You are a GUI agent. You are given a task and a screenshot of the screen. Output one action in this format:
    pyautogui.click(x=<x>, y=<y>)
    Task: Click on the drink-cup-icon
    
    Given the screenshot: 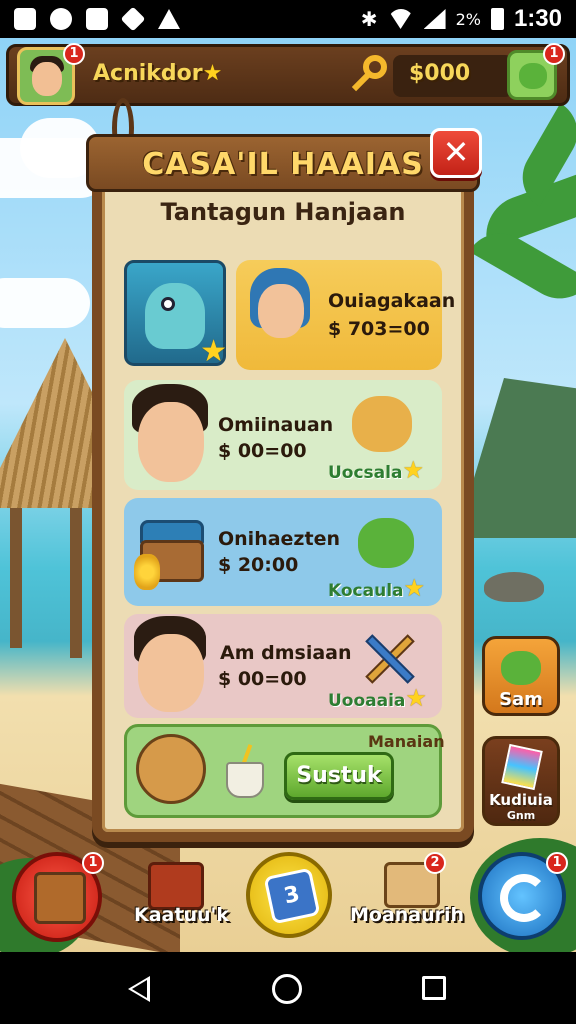 What is the action you would take?
    pyautogui.click(x=245, y=780)
    